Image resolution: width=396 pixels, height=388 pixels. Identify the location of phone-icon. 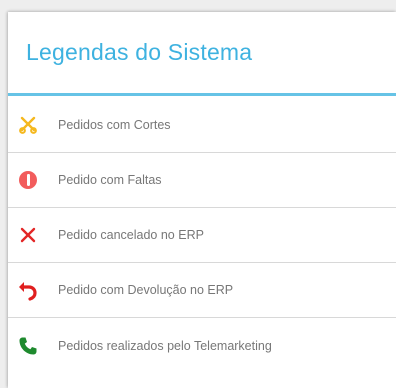
(28, 346).